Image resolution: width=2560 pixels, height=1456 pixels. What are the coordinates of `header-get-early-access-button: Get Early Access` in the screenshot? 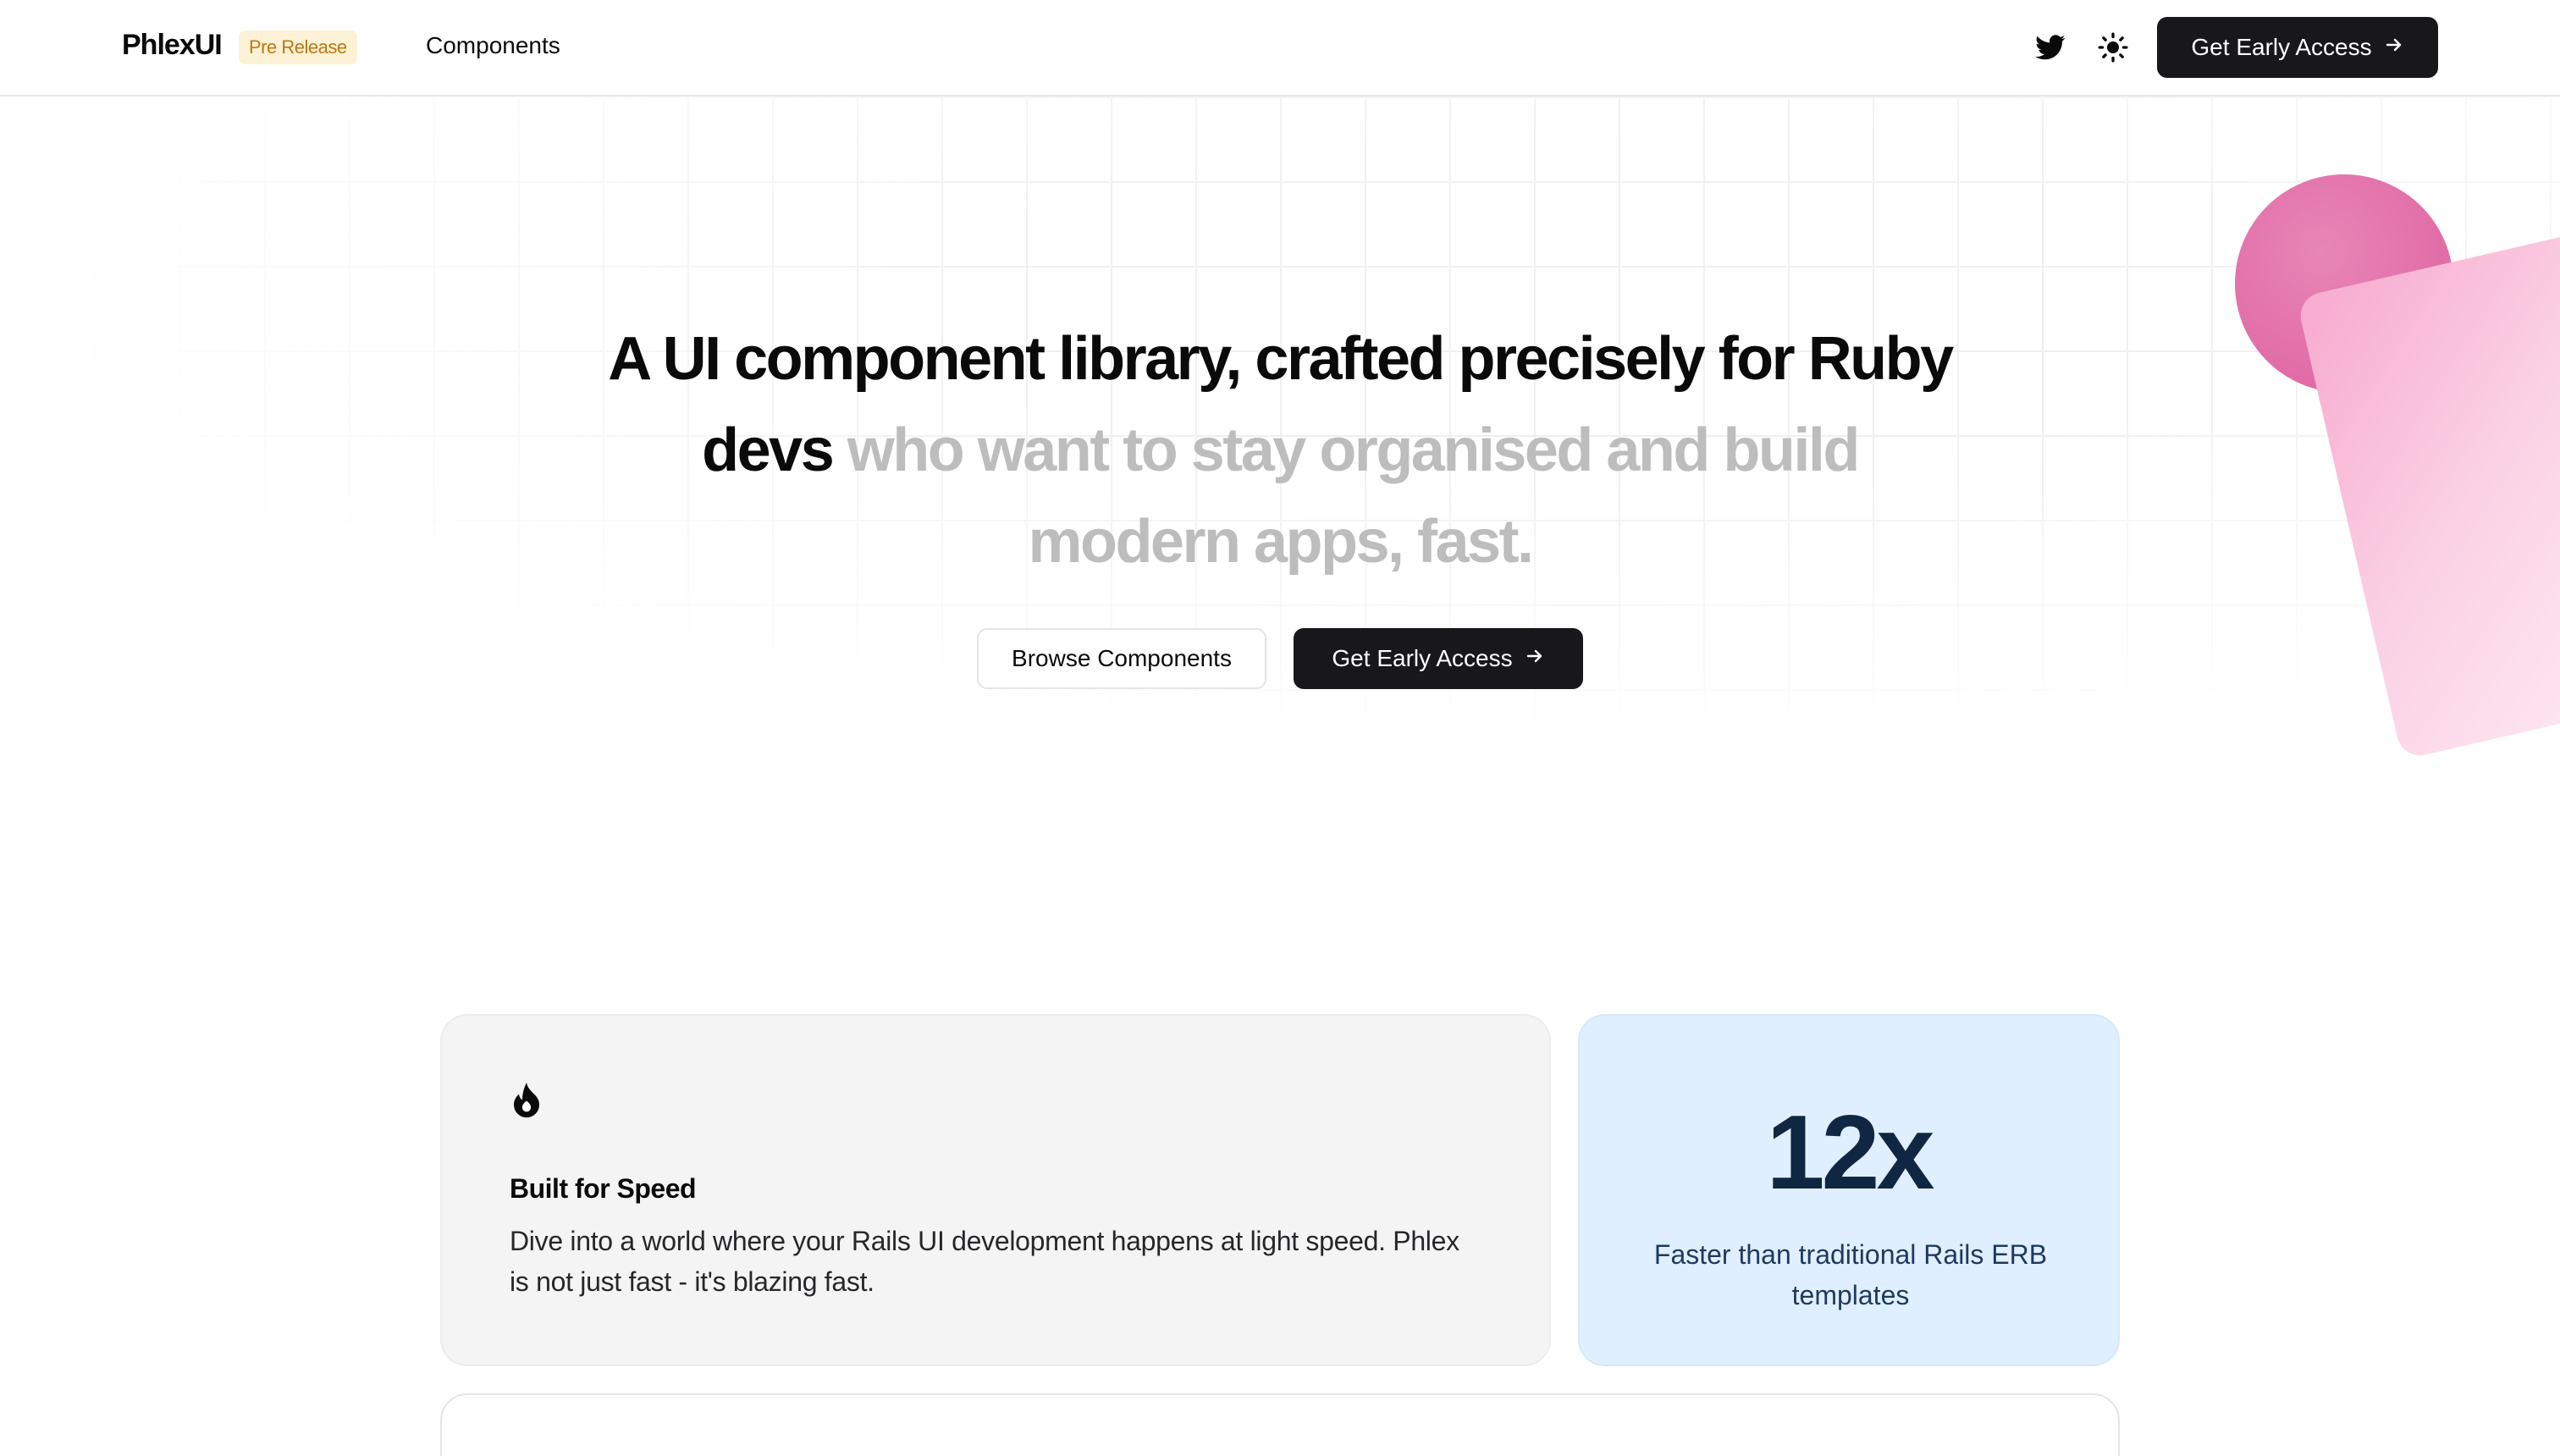 It's located at (2297, 47).